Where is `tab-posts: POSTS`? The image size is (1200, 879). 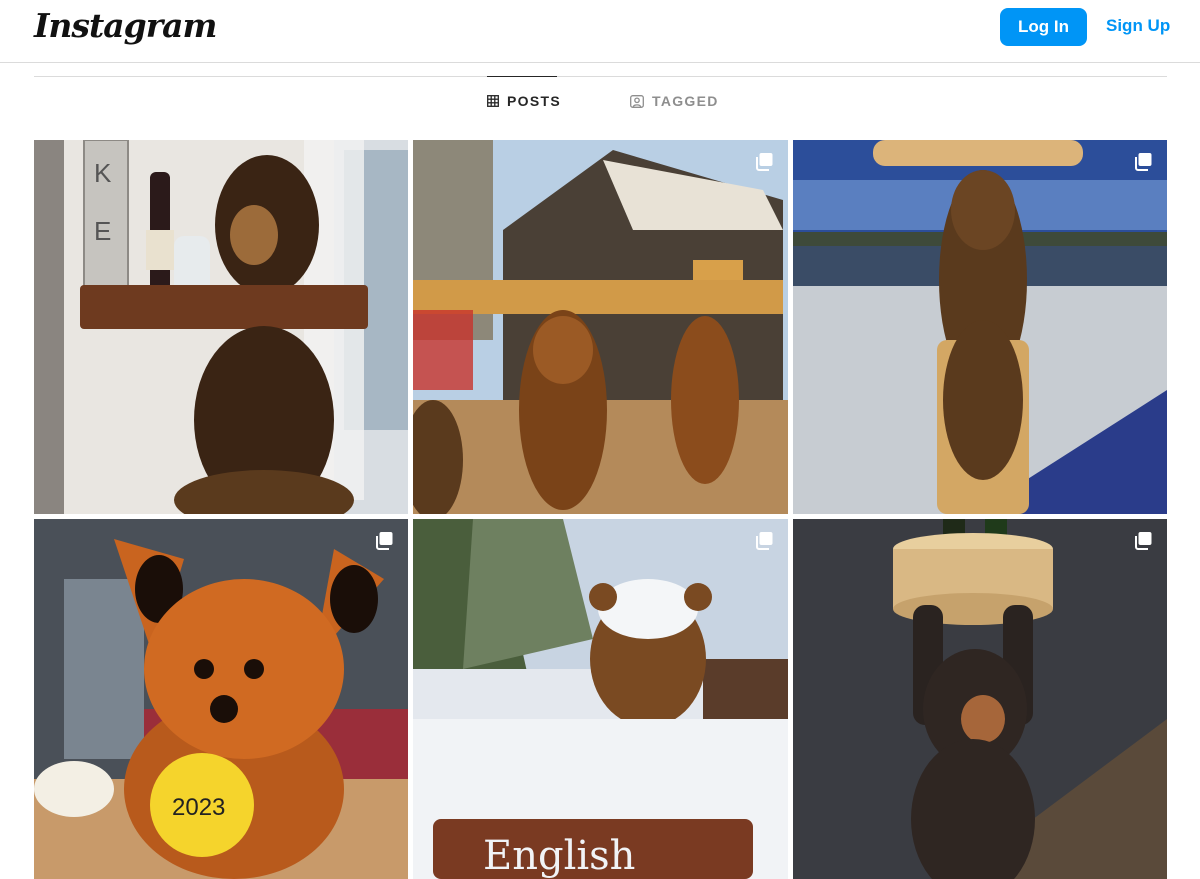 tab-posts: POSTS is located at coordinates (524, 101).